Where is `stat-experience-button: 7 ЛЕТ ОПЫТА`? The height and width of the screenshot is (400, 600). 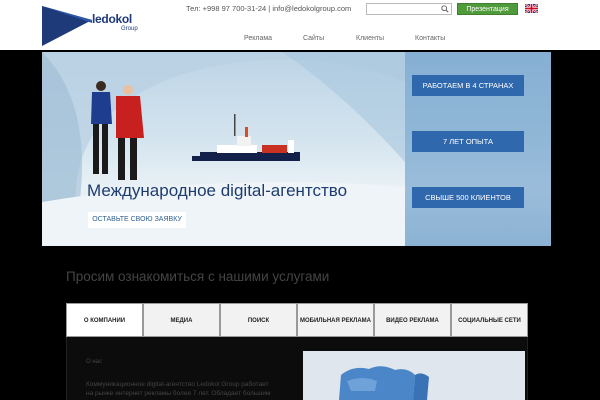 stat-experience-button: 7 ЛЕТ ОПЫТА is located at coordinates (468, 141).